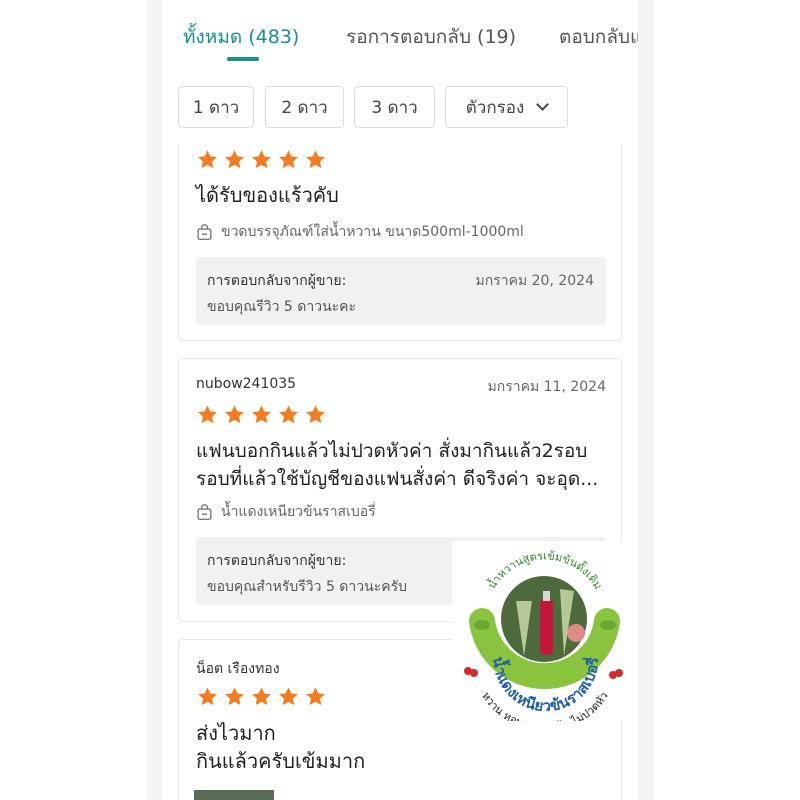 The height and width of the screenshot is (800, 800). I want to click on review-text-line: ส่งไวมาก, so click(236, 733).